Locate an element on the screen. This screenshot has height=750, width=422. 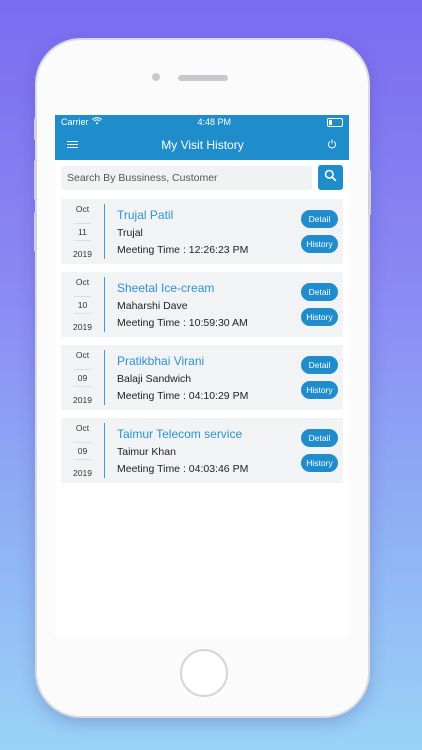
volume-up-button is located at coordinates (35, 180).